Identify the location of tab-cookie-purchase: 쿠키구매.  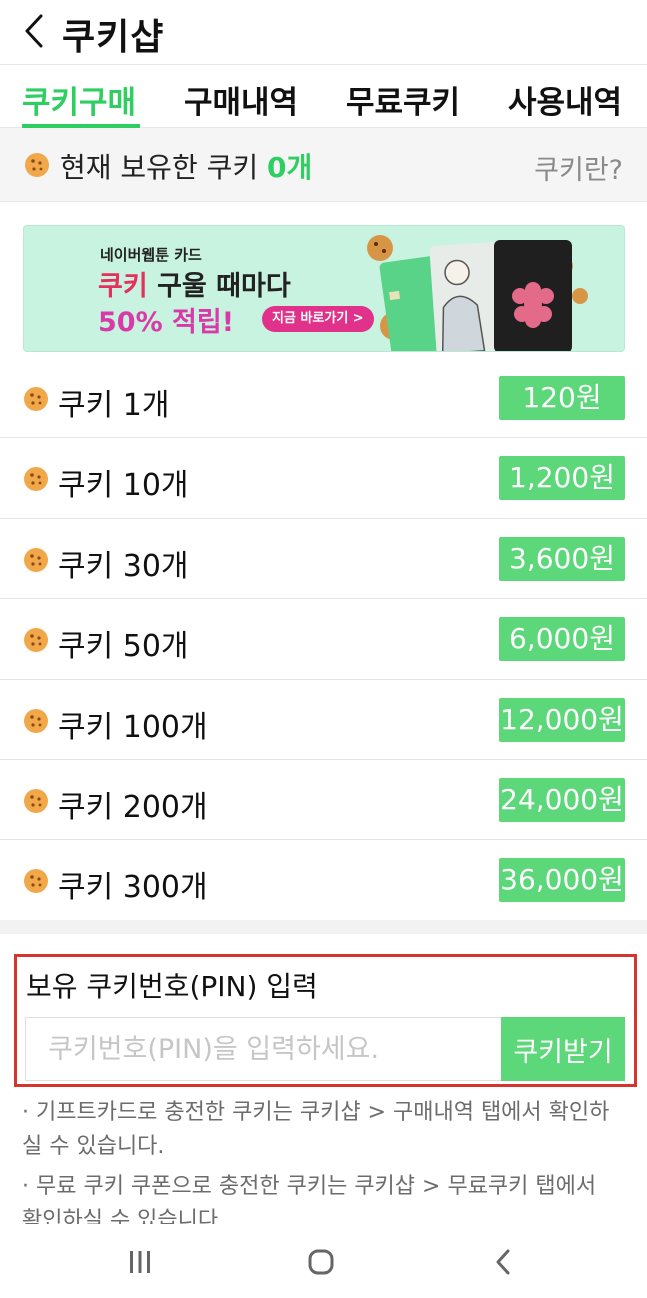
(79, 99).